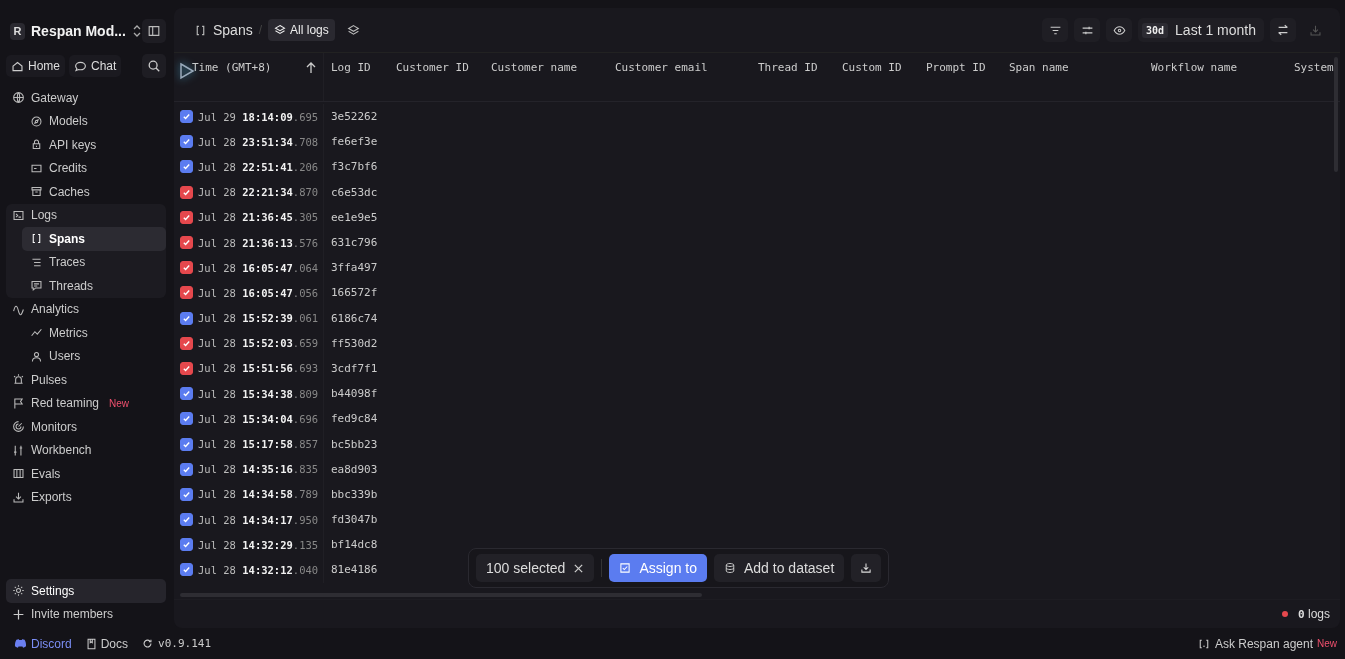  I want to click on quick-link: Home, so click(35, 66).